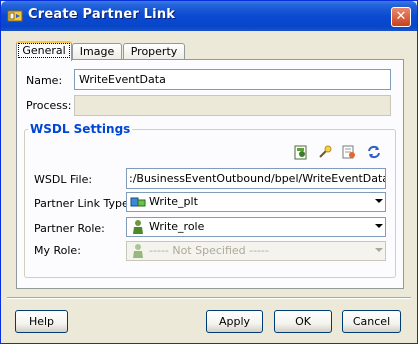  What do you see at coordinates (63, 179) in the screenshot?
I see `wsdl-file-label: WSDL File:` at bounding box center [63, 179].